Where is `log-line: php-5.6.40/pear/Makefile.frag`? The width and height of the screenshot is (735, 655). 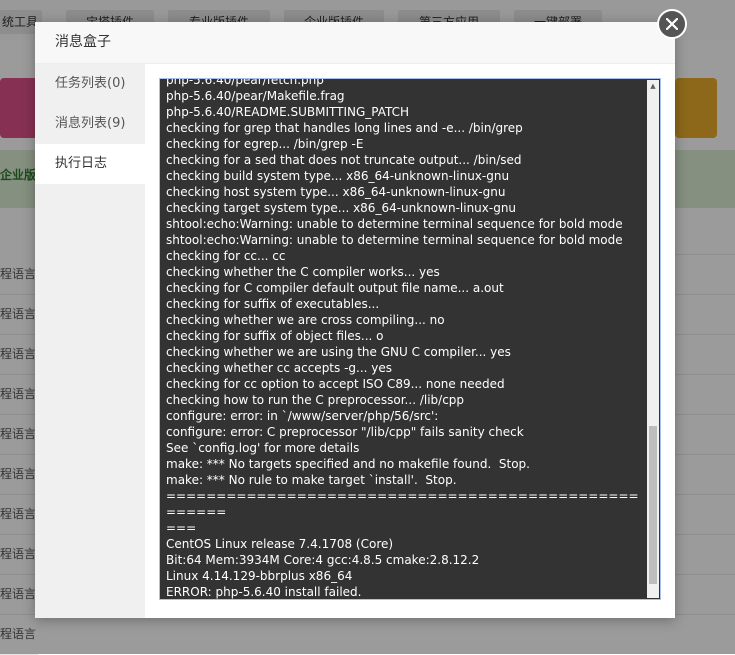 log-line: php-5.6.40/pear/Makefile.frag is located at coordinates (255, 96).